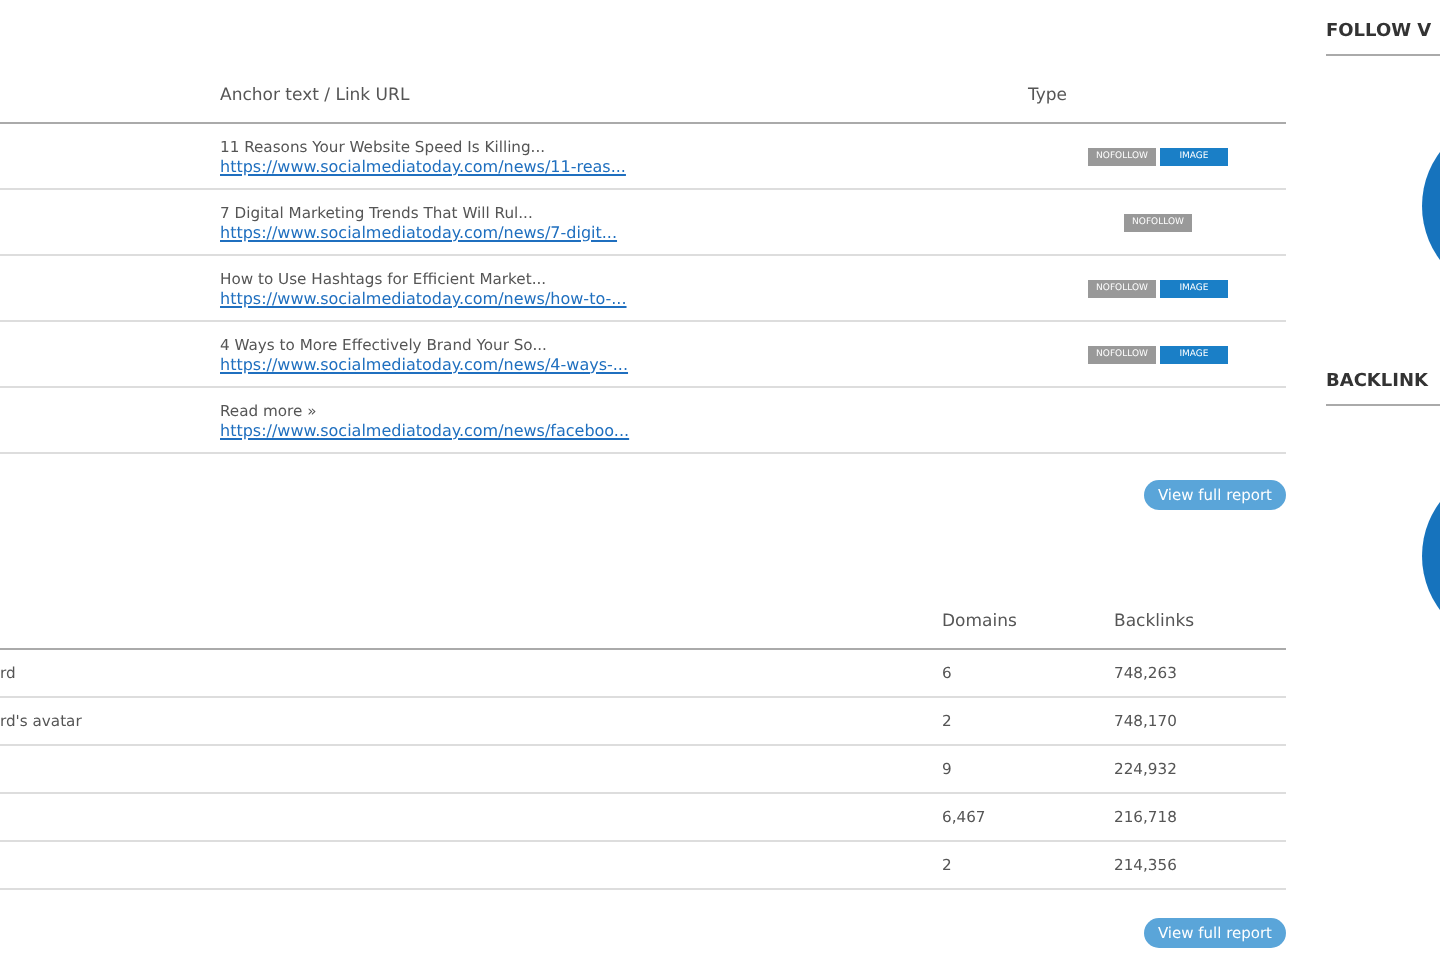 The image size is (1440, 960). I want to click on column-header: Backlinks, so click(1155, 621).